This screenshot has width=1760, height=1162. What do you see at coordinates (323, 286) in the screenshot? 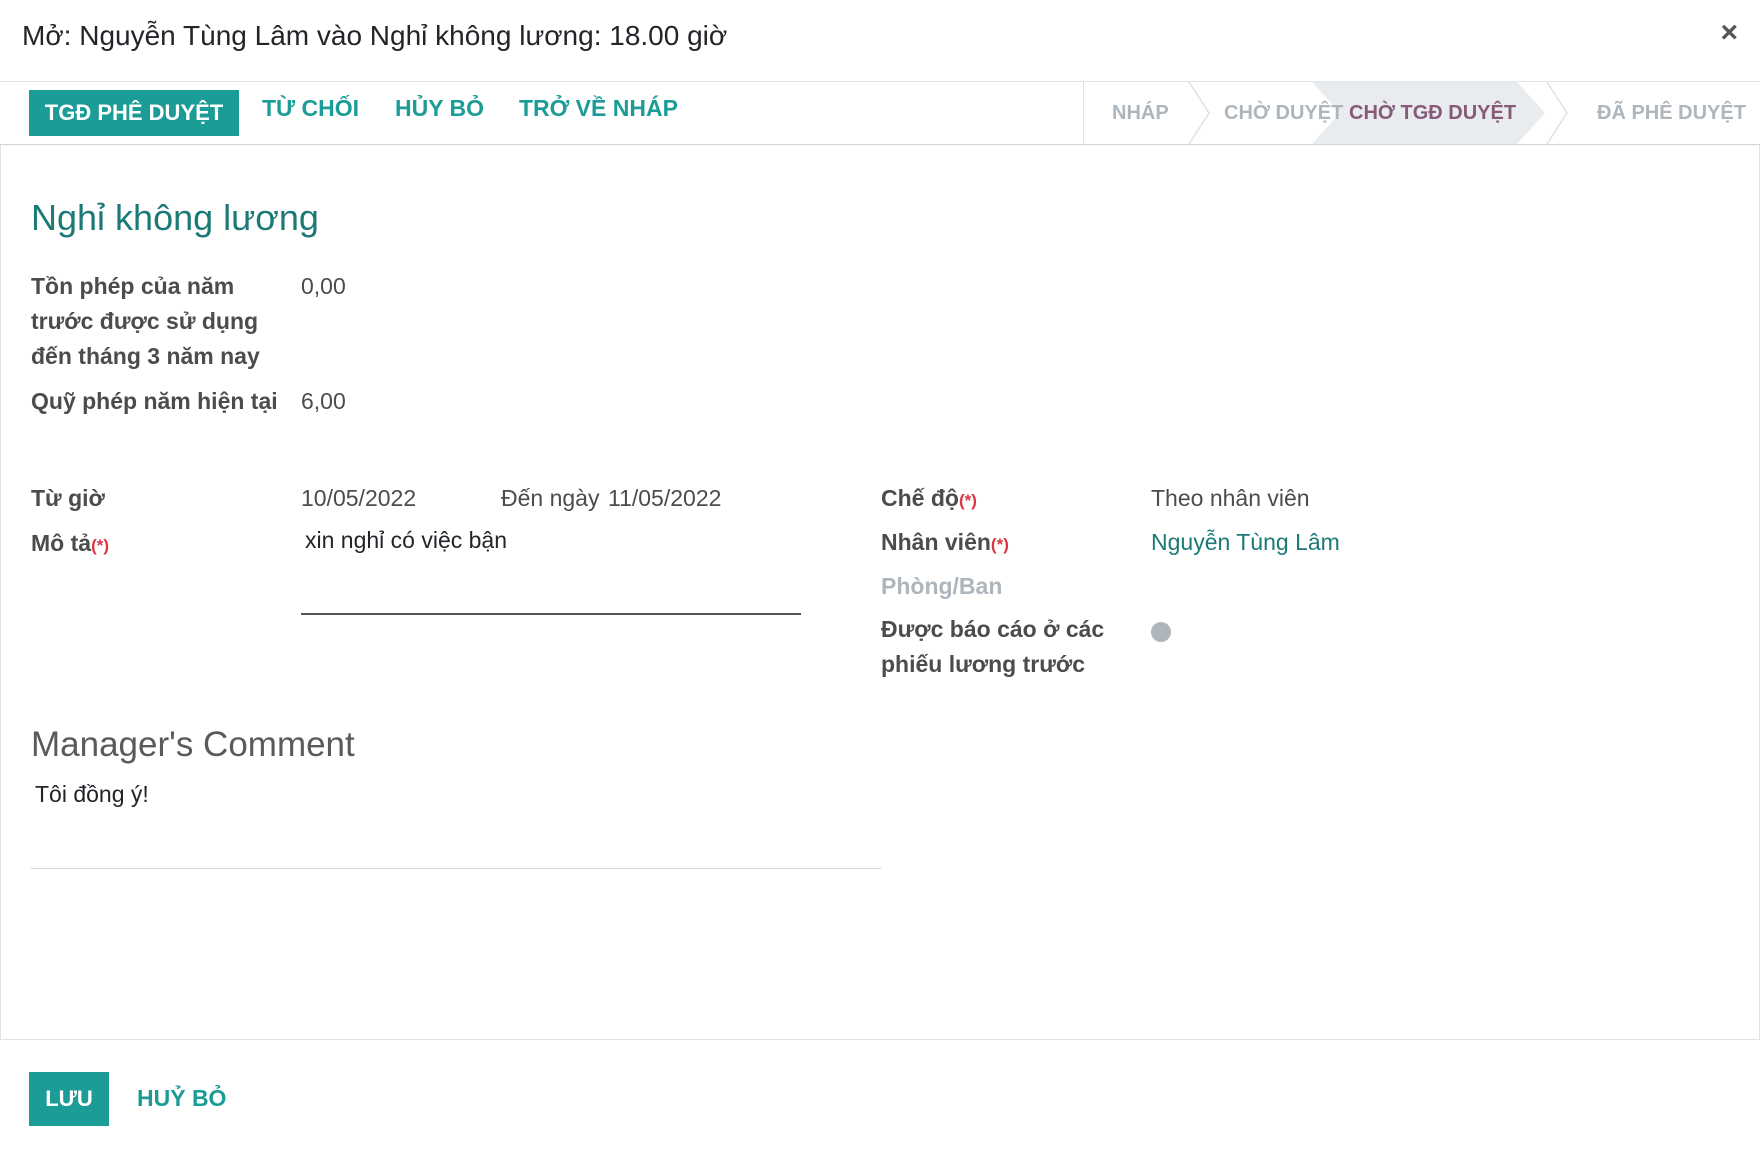
I see `prev-year-leave-value: 0,00` at bounding box center [323, 286].